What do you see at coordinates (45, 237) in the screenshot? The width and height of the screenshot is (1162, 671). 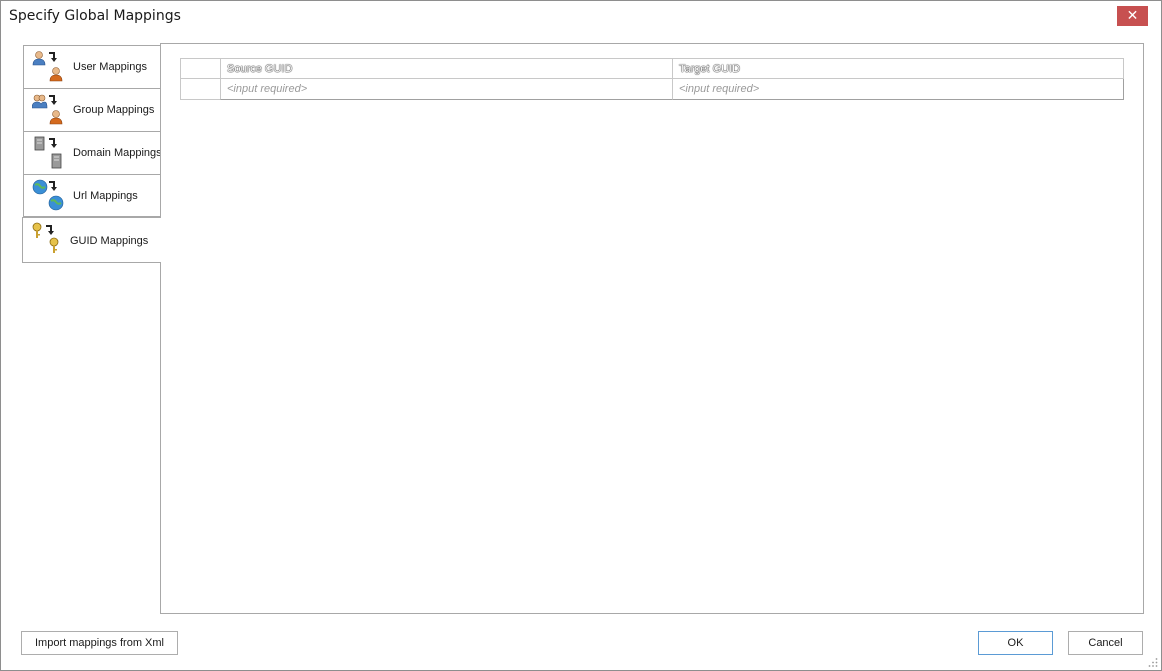 I see `guid-mapping-icon` at bounding box center [45, 237].